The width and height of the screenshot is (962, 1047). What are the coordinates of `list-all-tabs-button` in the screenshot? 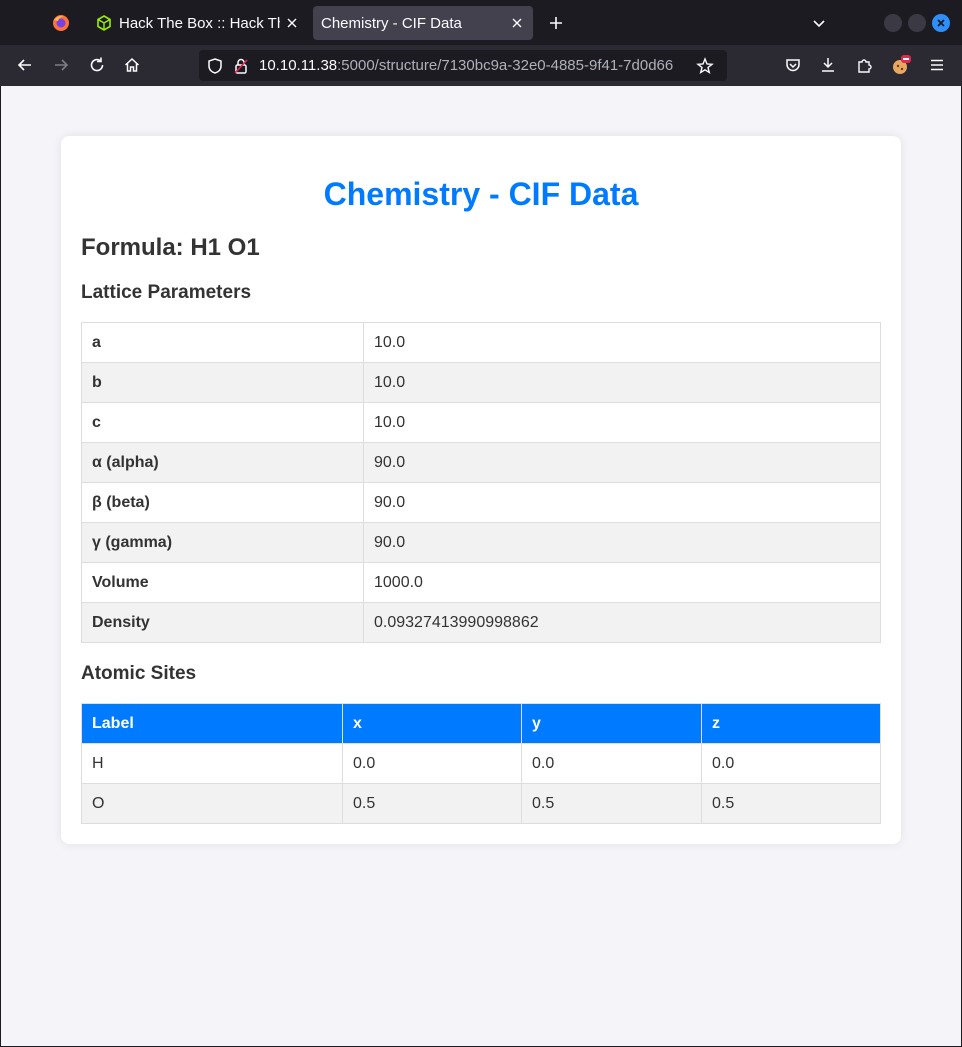 It's located at (819, 23).